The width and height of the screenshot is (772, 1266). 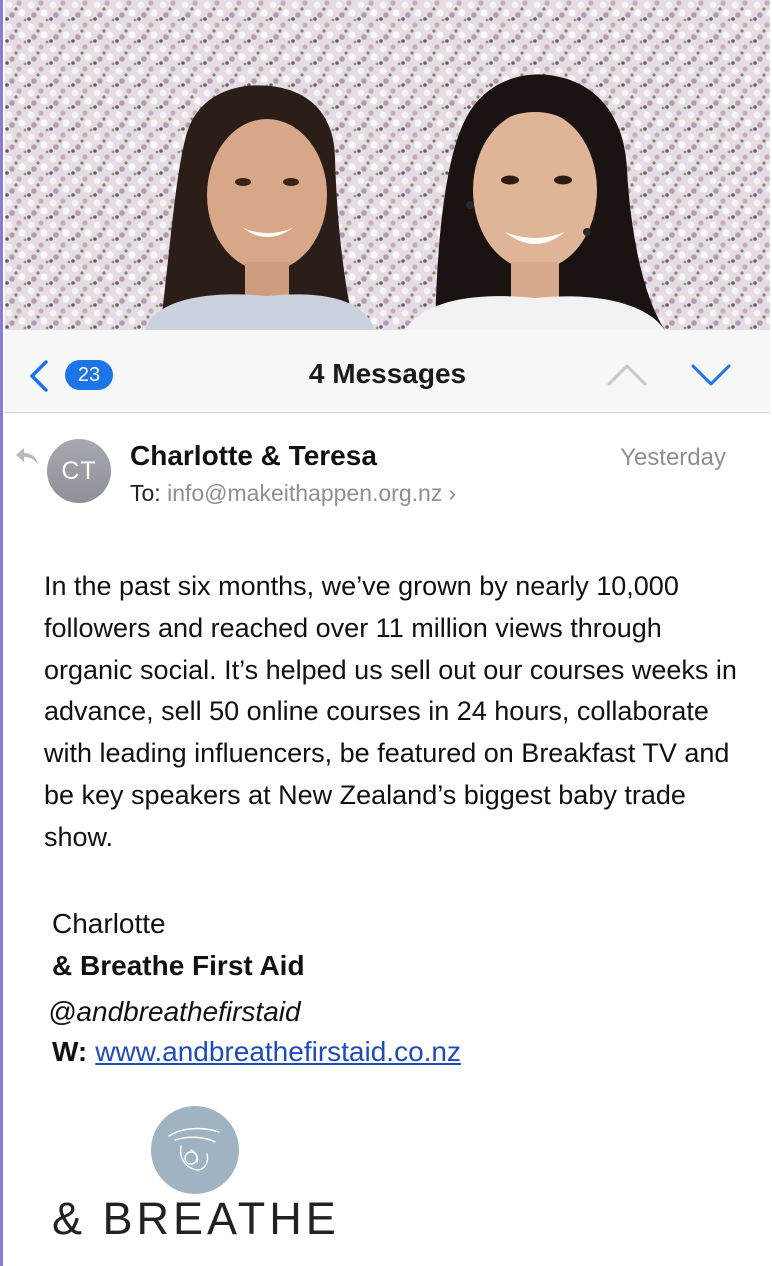 What do you see at coordinates (627, 375) in the screenshot?
I see `up-chevron-icon` at bounding box center [627, 375].